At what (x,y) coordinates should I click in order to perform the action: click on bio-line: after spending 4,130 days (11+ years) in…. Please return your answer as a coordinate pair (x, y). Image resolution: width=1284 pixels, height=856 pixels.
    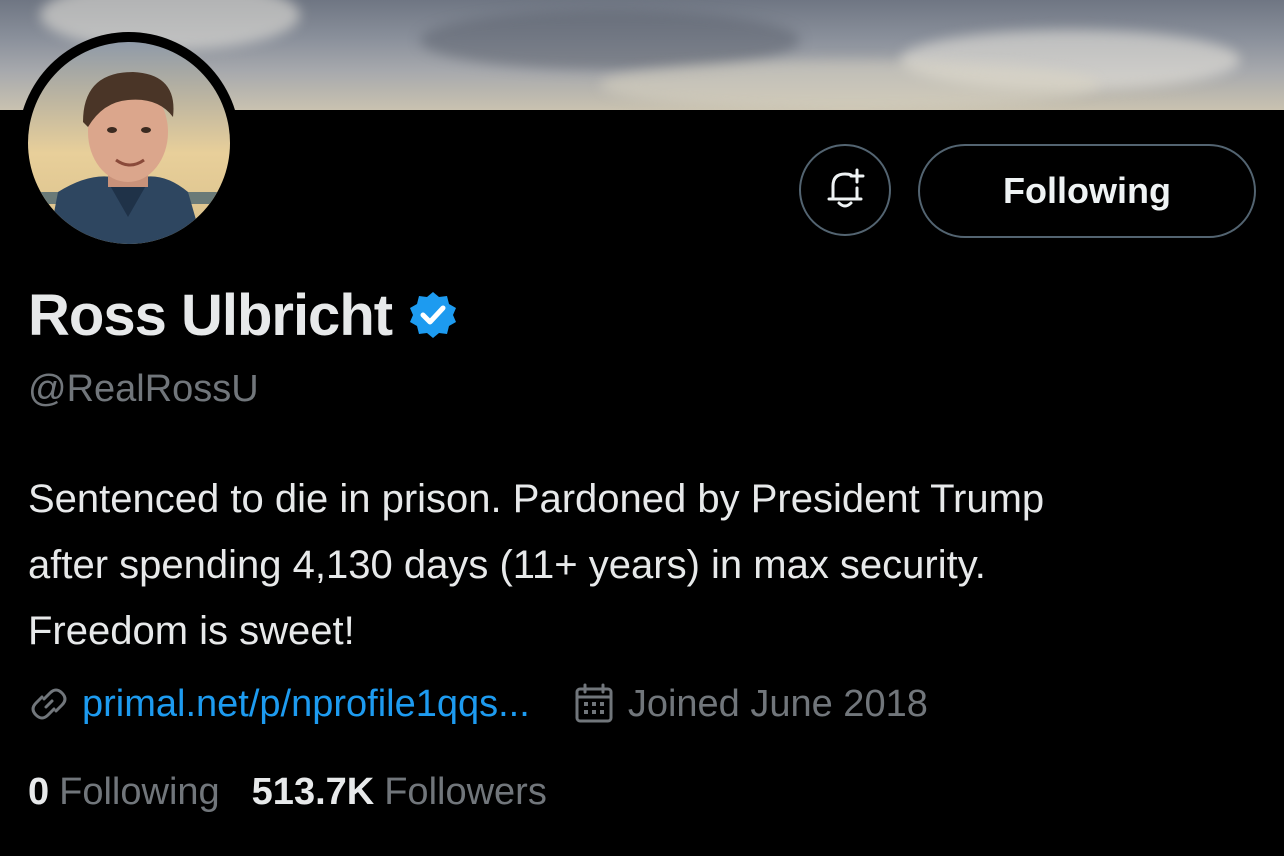
    Looking at the image, I should click on (507, 565).